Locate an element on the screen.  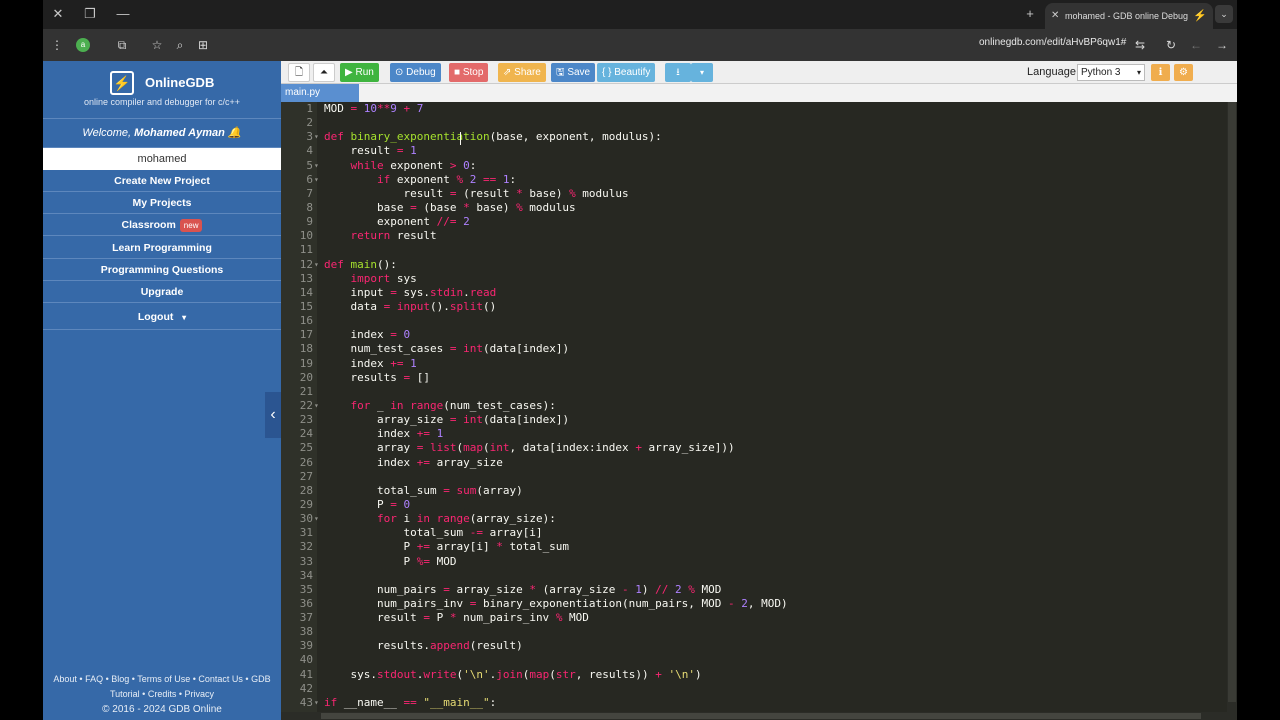
download-menu-caret-icon: ▾ is located at coordinates (702, 72).